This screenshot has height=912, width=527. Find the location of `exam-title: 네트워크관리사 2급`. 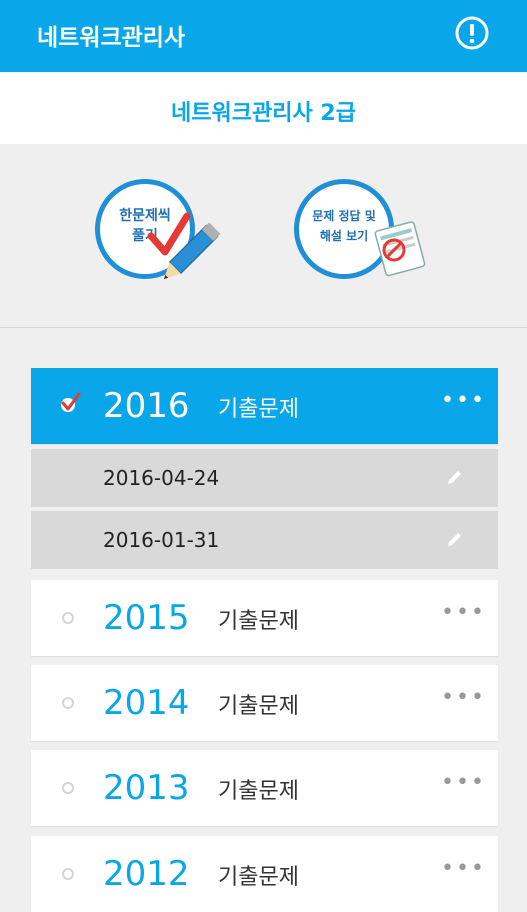

exam-title: 네트워크관리사 2급 is located at coordinates (263, 113).